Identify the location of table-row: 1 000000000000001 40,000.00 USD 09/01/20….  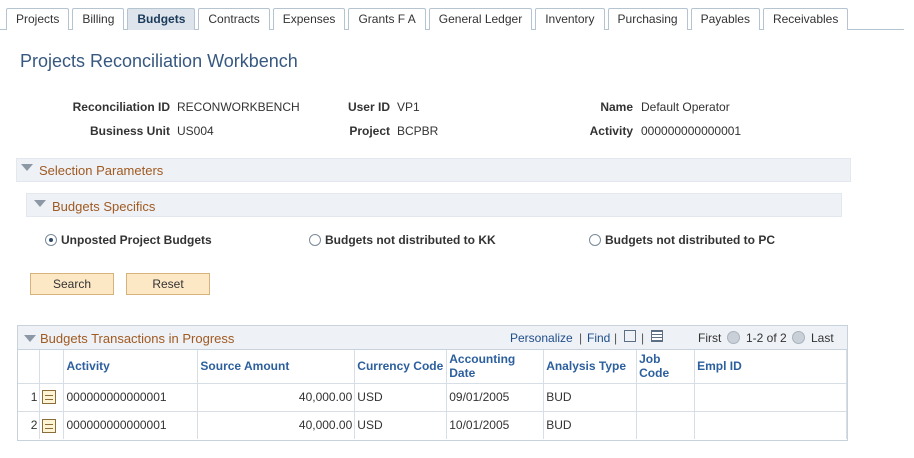
(432, 396).